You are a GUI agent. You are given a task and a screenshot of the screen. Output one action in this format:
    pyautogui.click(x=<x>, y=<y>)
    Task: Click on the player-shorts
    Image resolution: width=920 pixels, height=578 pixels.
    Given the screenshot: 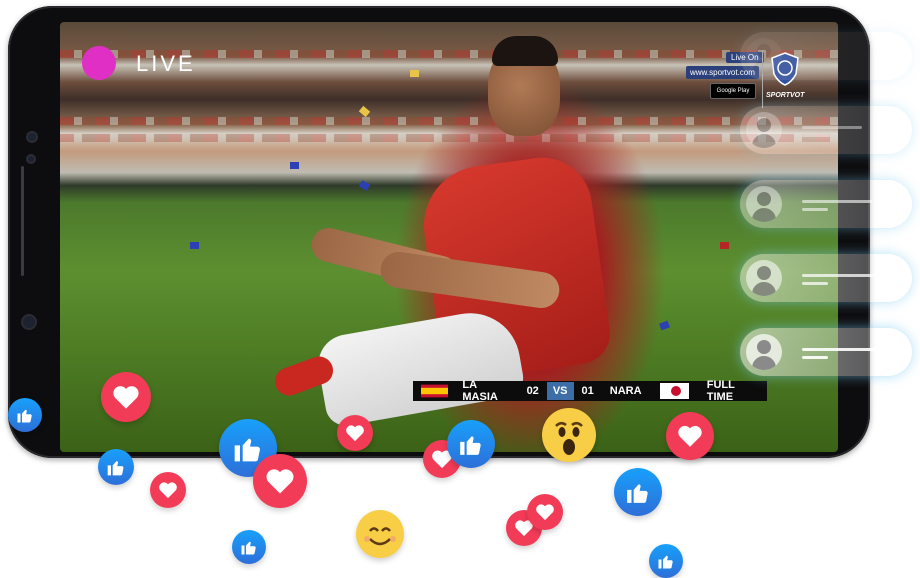 What is the action you would take?
    pyautogui.click(x=420, y=367)
    